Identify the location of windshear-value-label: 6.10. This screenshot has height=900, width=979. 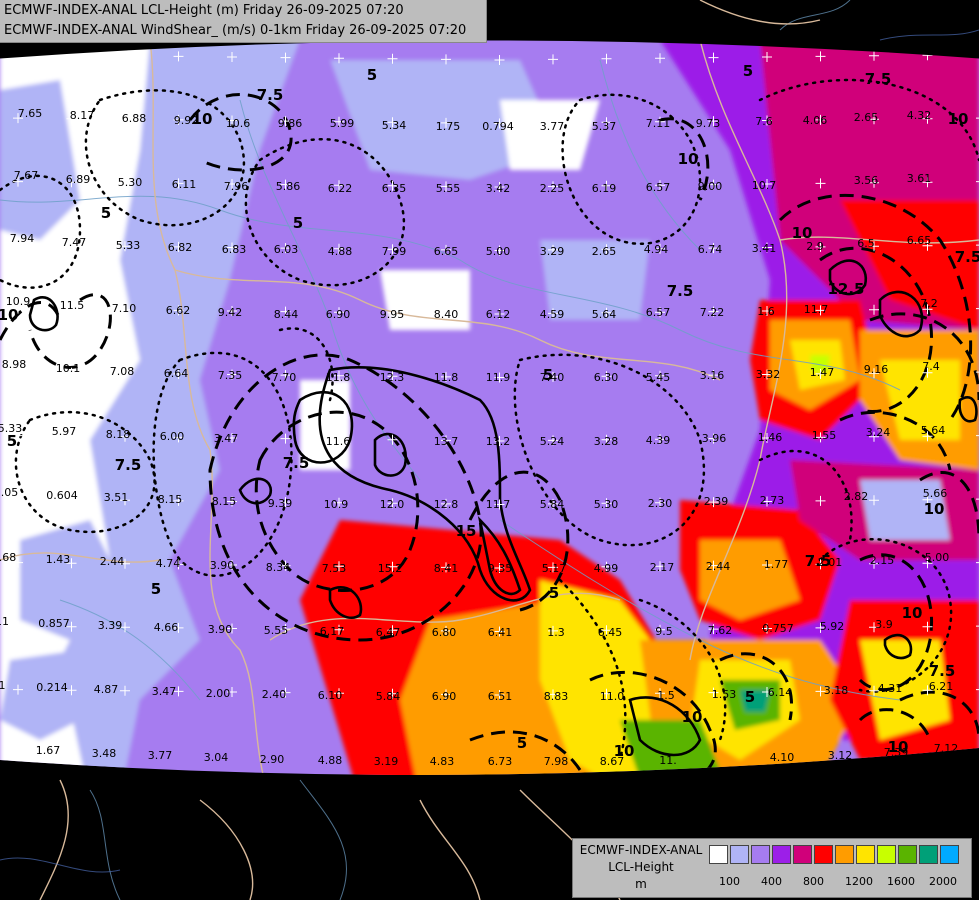
(330, 695).